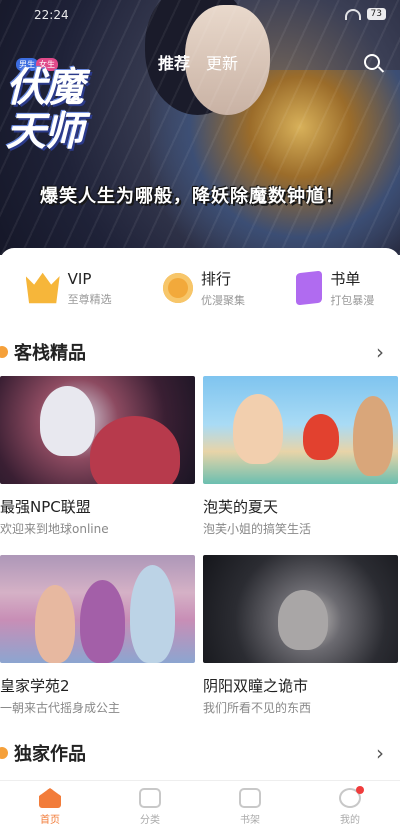  I want to click on shortcut-vip: VIP 至尊精选, so click(68, 288).